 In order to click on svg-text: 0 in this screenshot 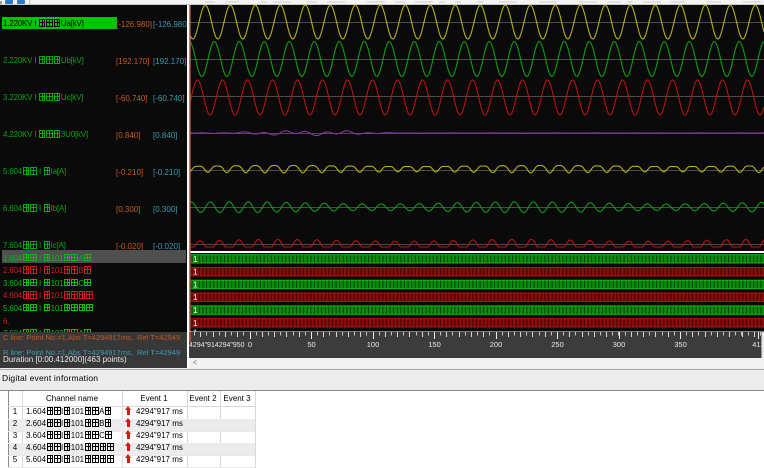, I will do `click(250, 344)`.